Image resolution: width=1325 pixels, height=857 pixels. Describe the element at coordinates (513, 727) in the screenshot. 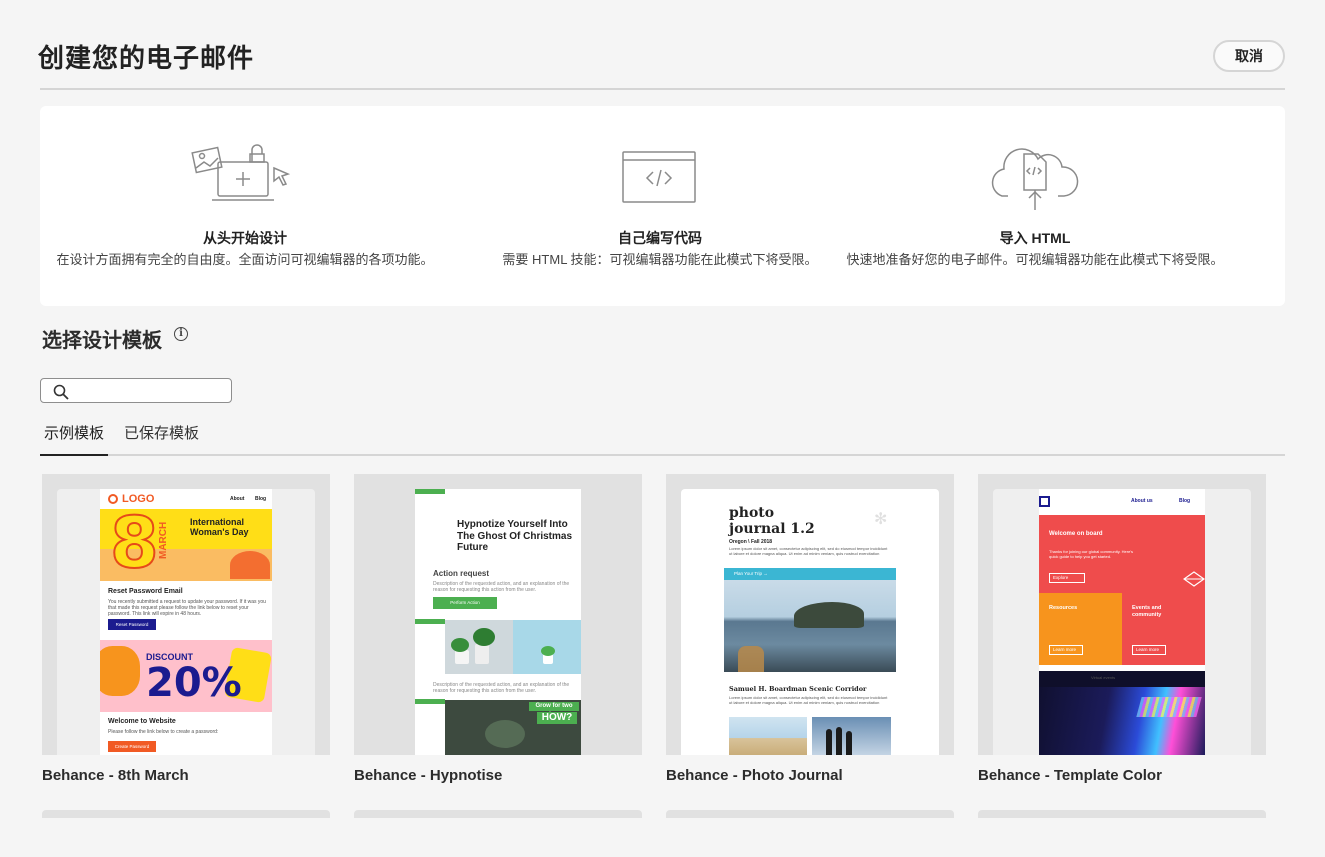

I see `seedling-banner: Grow for two days HOW?` at that location.